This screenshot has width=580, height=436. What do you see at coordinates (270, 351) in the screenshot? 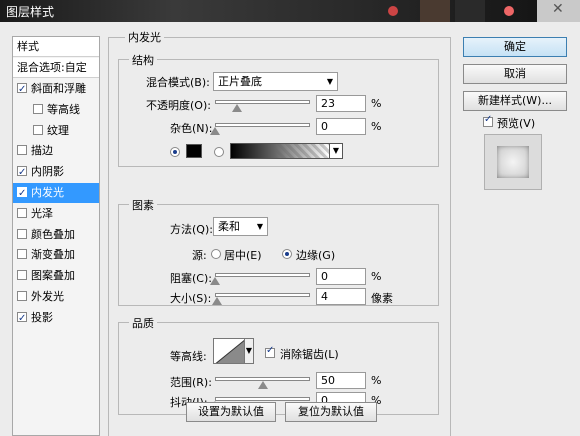
I see `antialias-checkbox` at bounding box center [270, 351].